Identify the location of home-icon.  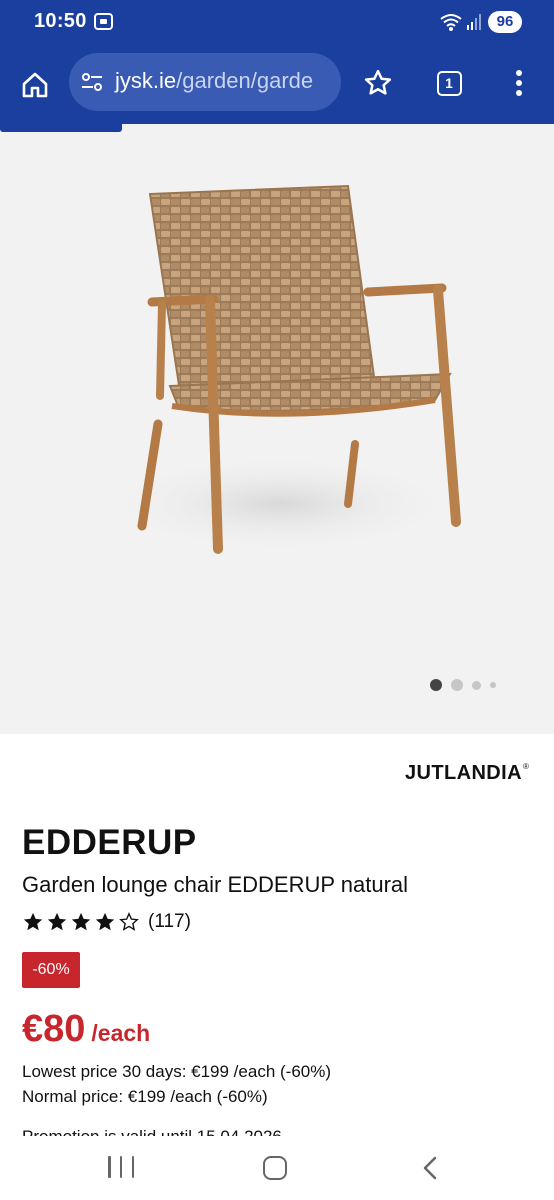
(35, 85).